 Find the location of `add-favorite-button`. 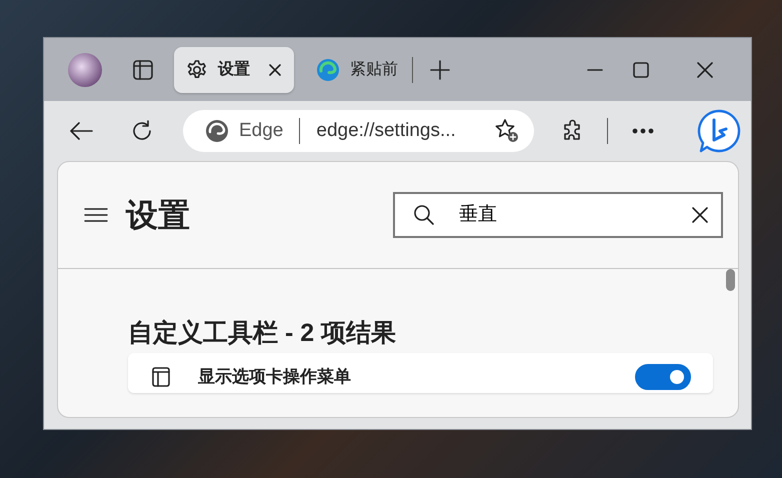

add-favorite-button is located at coordinates (507, 131).